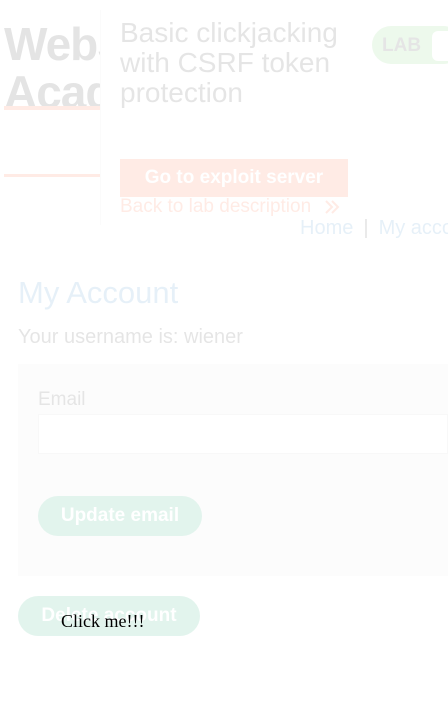  I want to click on back-link-label: Back to lab description, so click(216, 206).